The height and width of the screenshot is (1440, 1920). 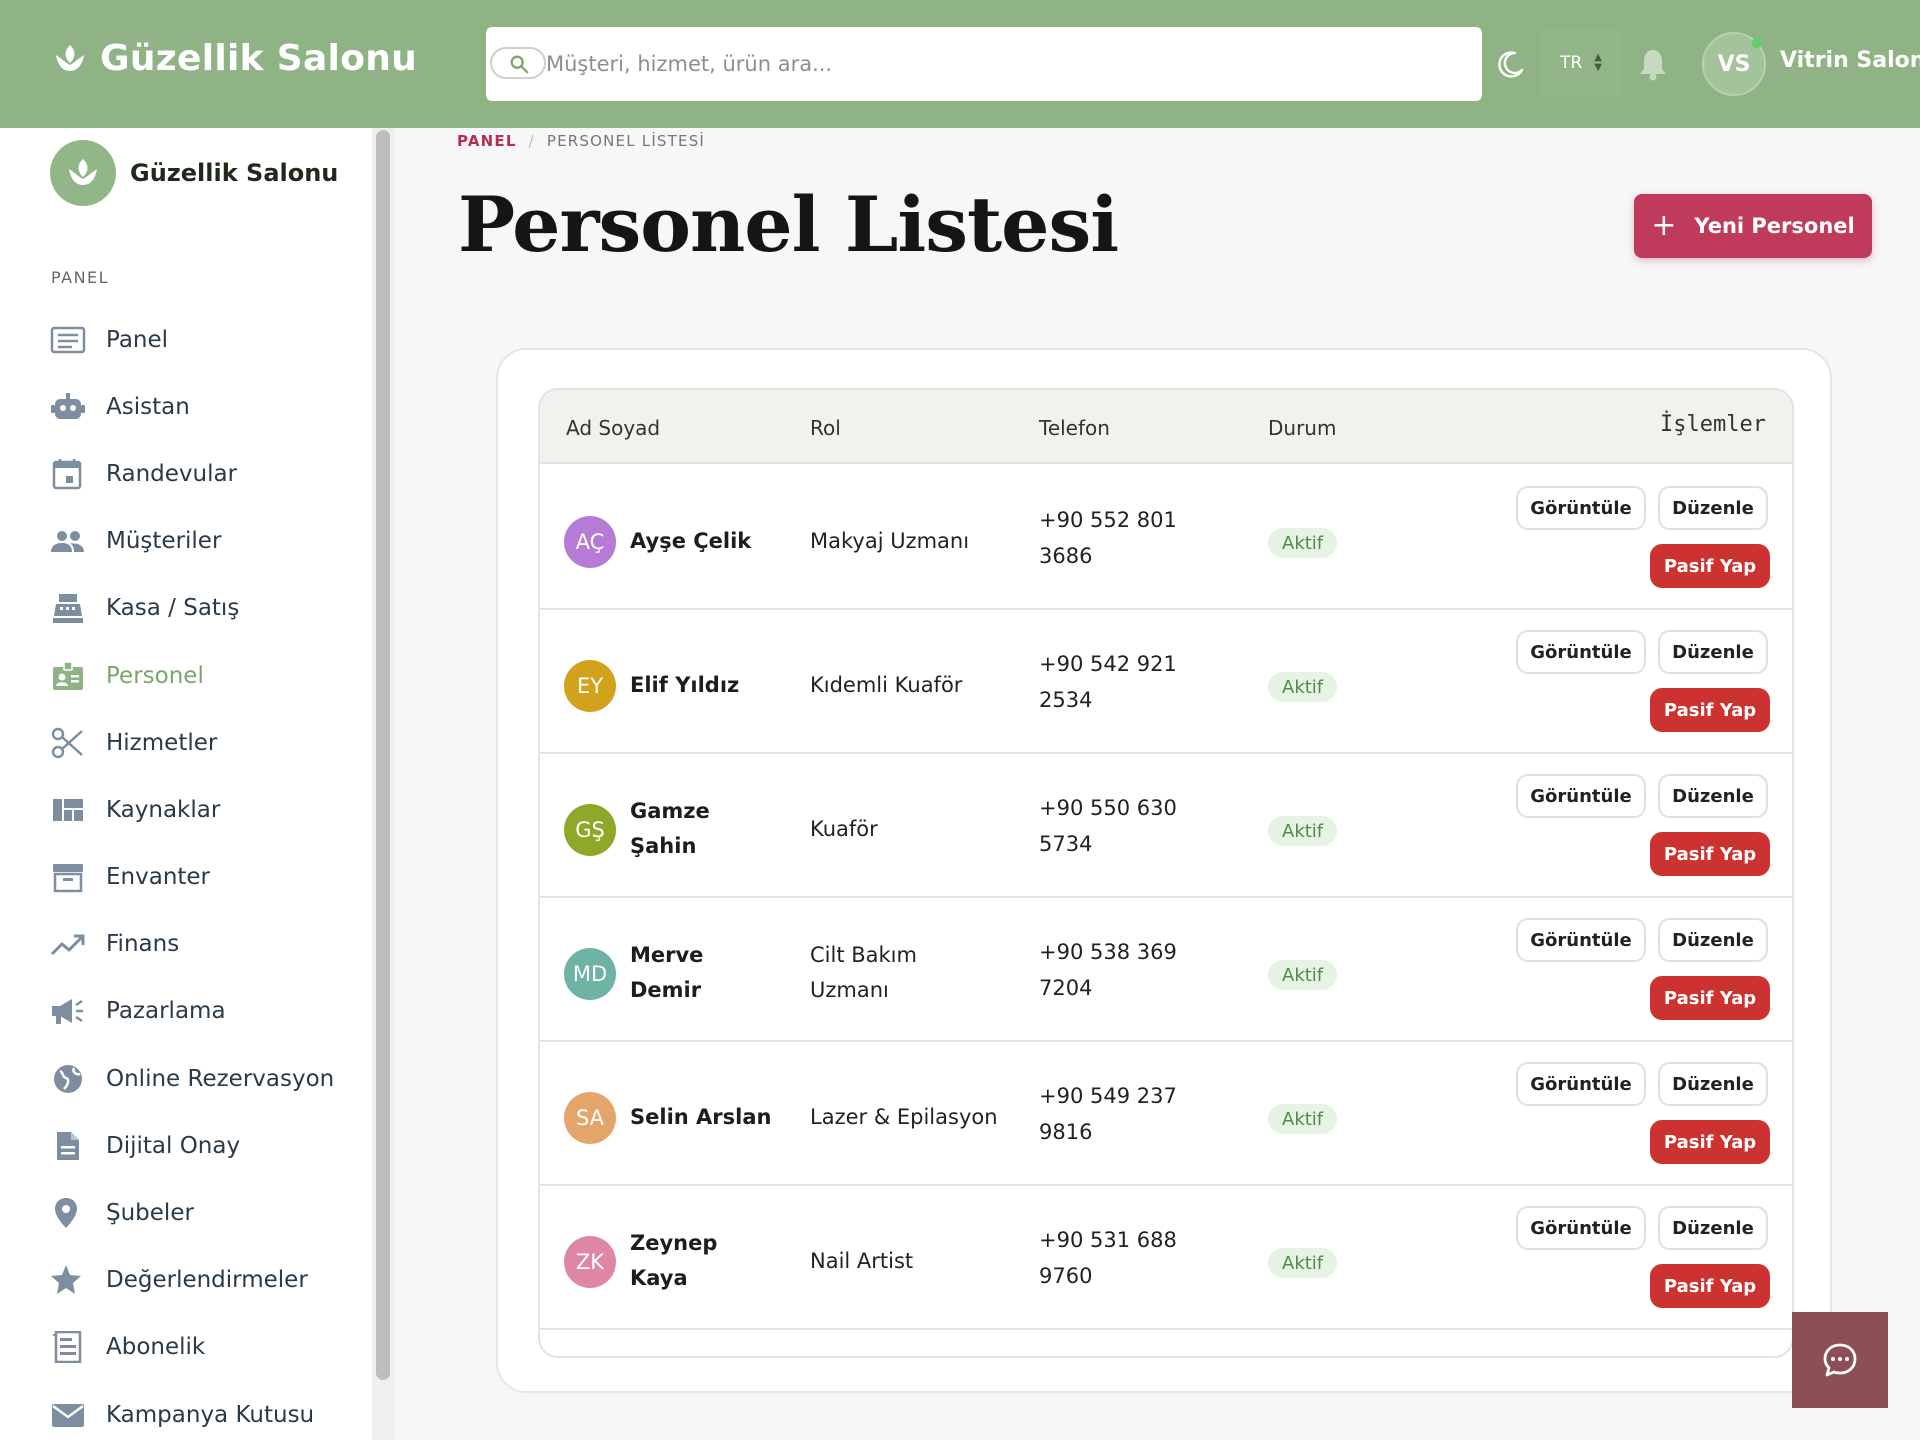 I want to click on header-brand: Güzellik Salonu, so click(x=233, y=58).